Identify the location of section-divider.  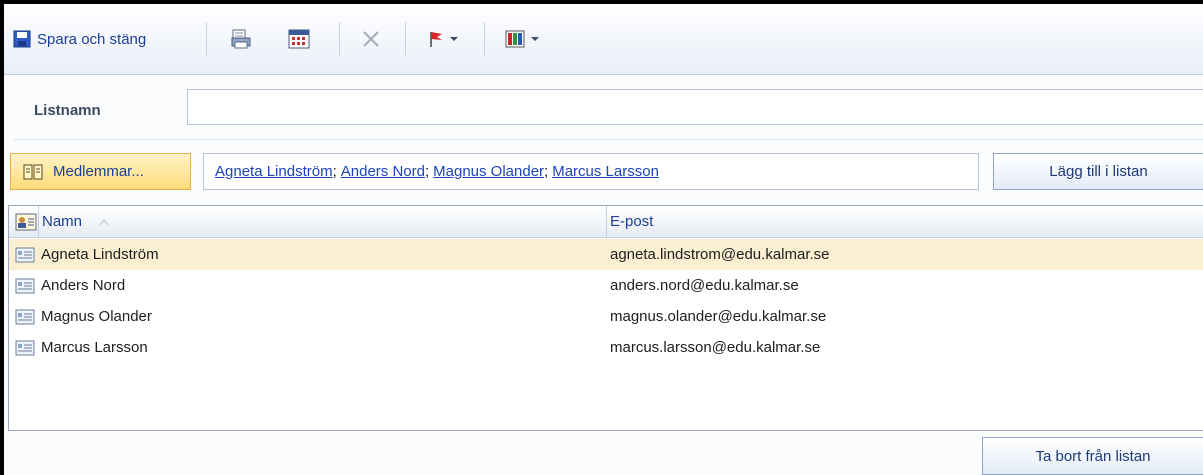
(608, 139).